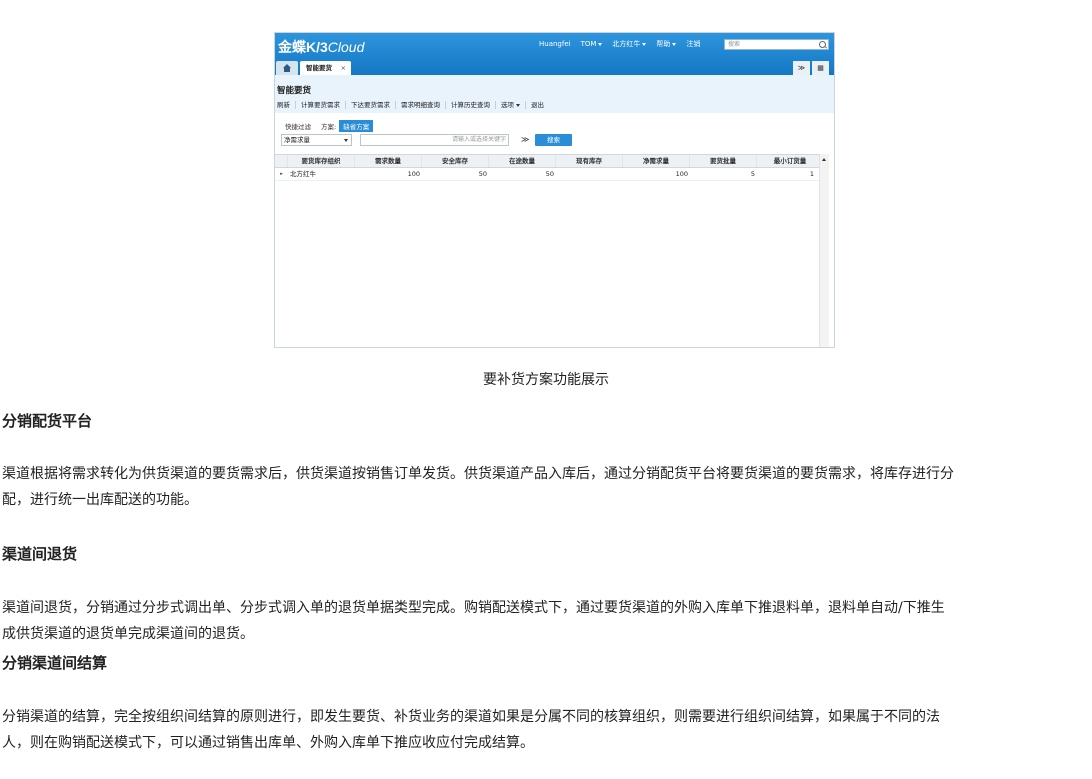  What do you see at coordinates (537, 105) in the screenshot?
I see `exit-button: 退出` at bounding box center [537, 105].